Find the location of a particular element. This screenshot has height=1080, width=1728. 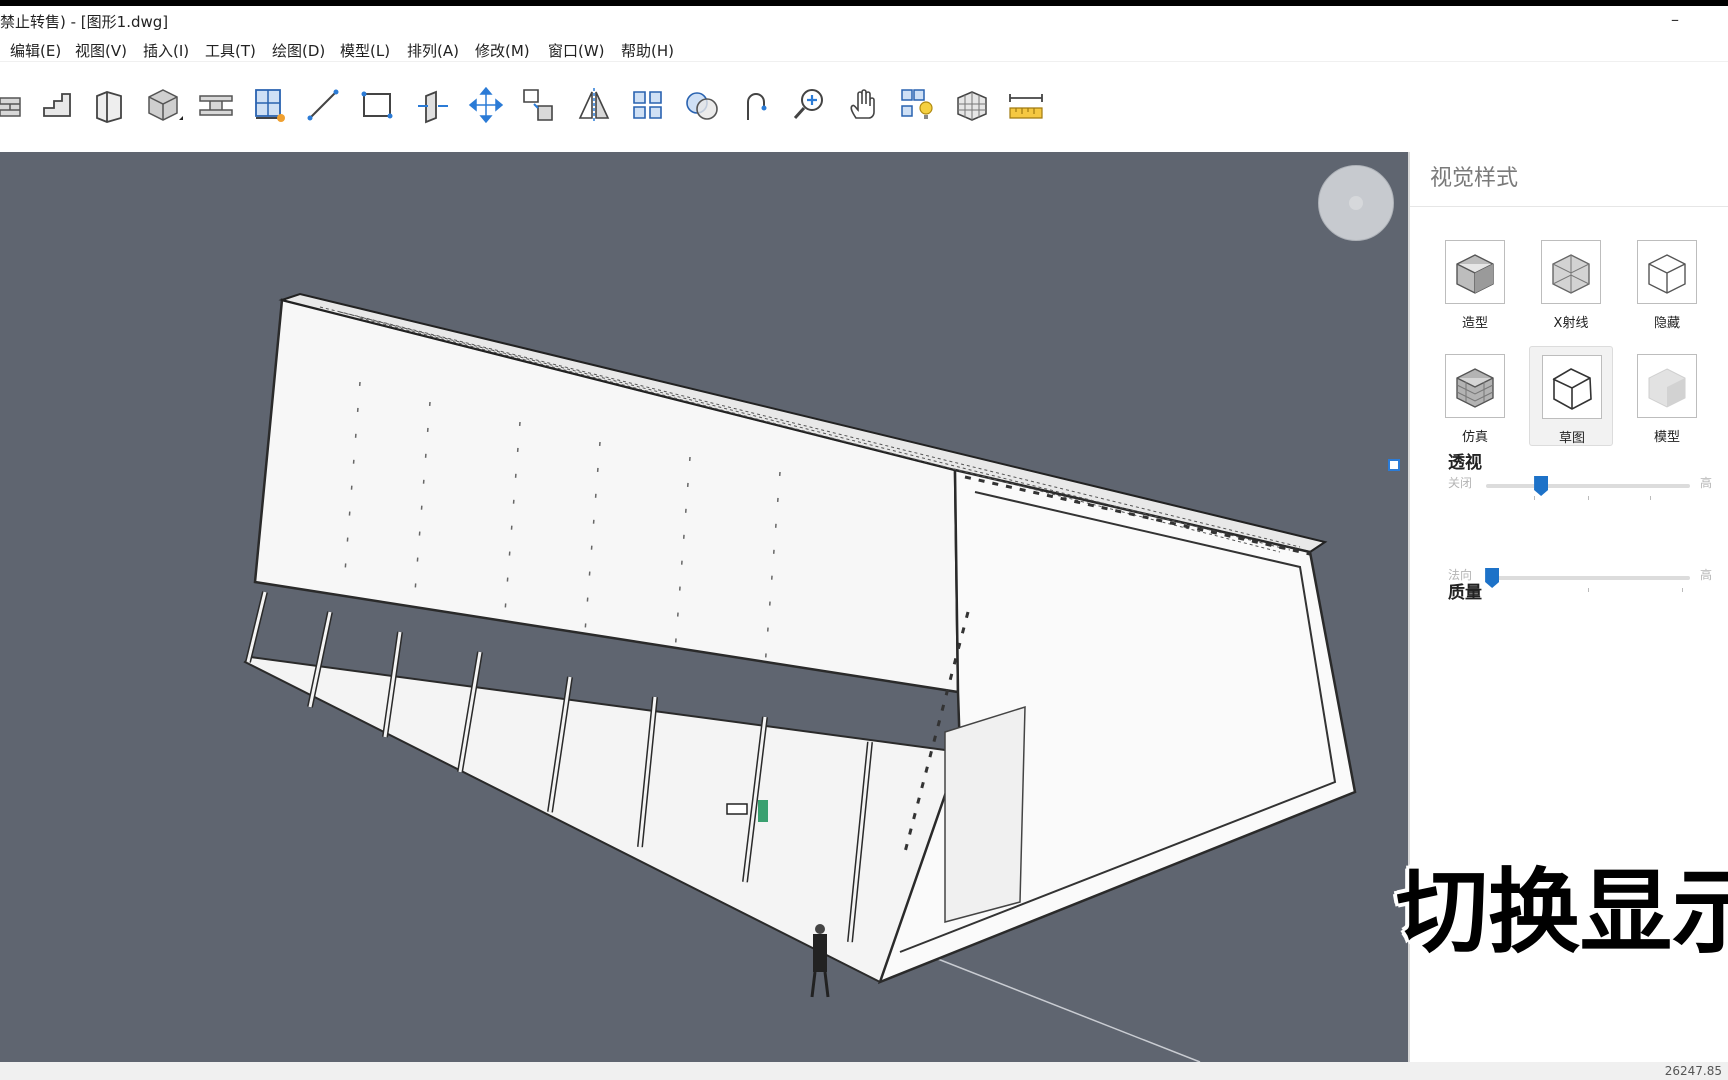

model-cube-icon is located at coordinates (1667, 388).